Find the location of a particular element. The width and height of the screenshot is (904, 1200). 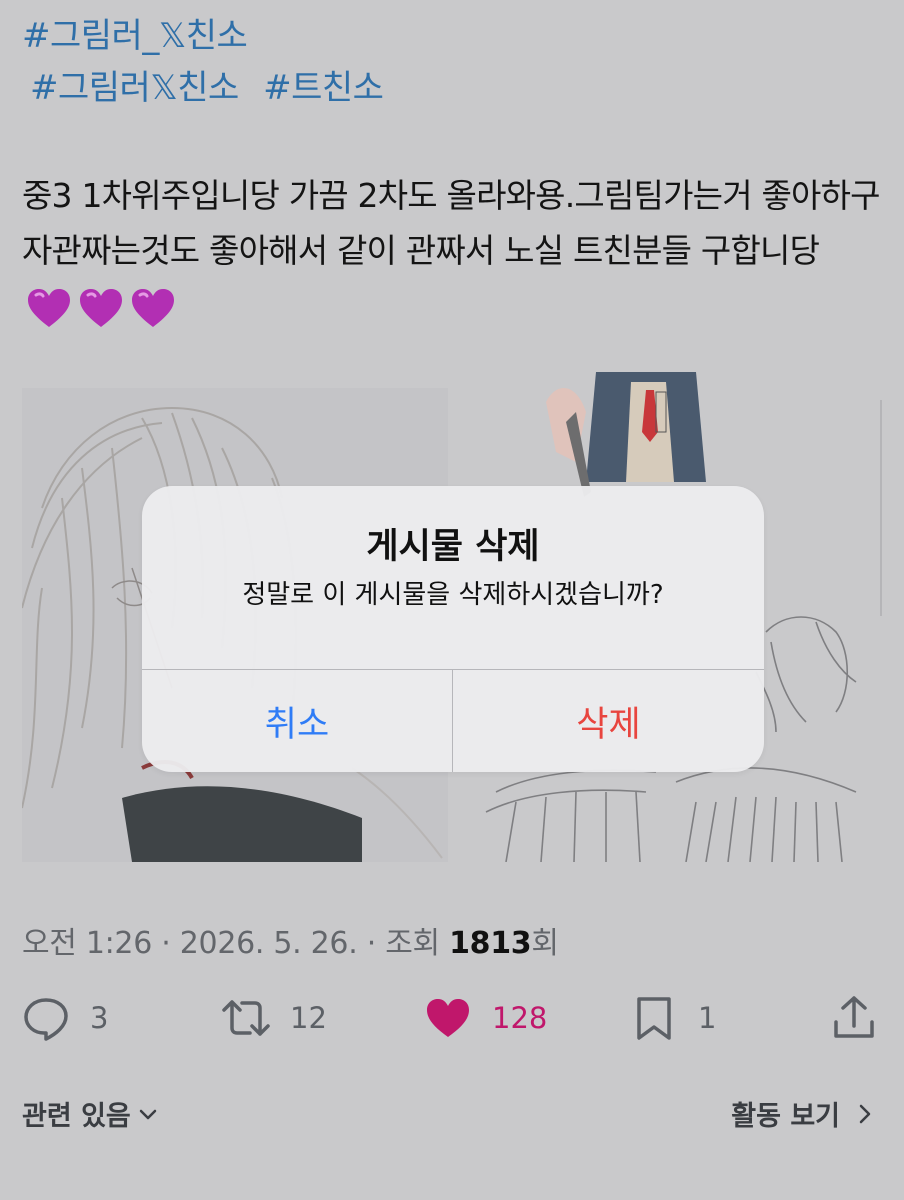

bookmark-button: 1 is located at coordinates (673, 1018).